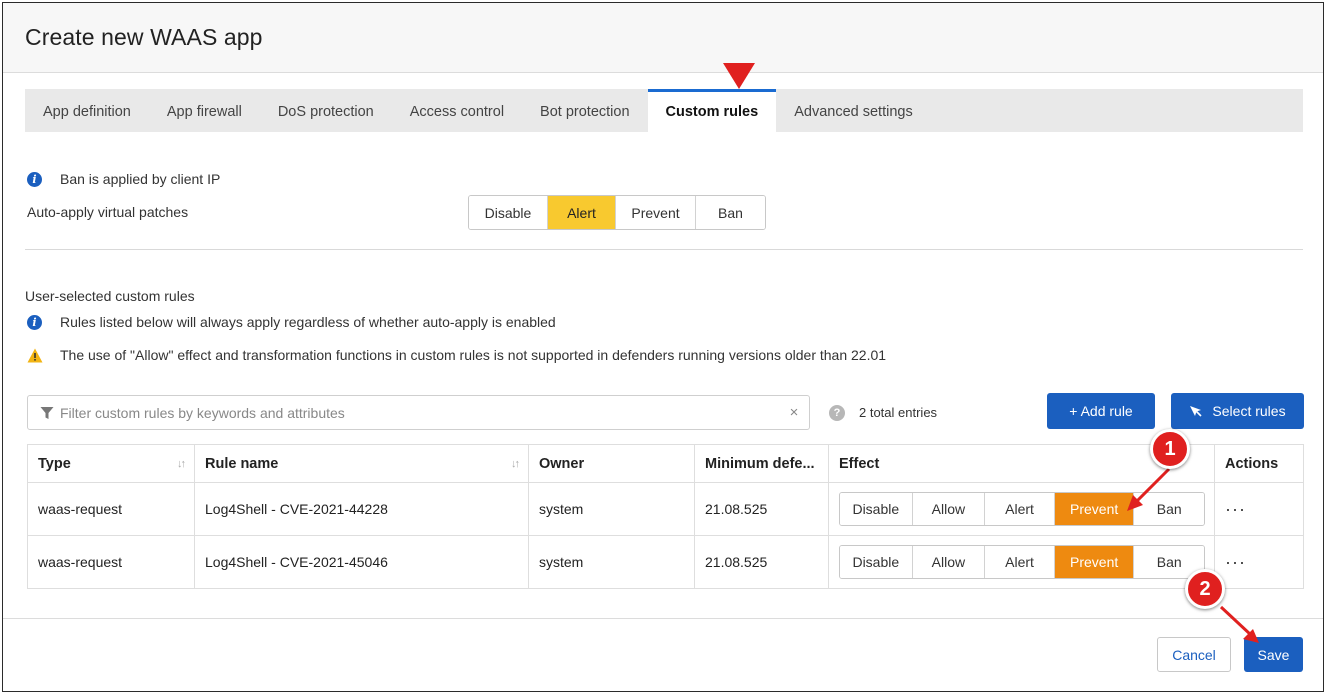  I want to click on tab-advanced-settings: Advanced settings, so click(853, 110).